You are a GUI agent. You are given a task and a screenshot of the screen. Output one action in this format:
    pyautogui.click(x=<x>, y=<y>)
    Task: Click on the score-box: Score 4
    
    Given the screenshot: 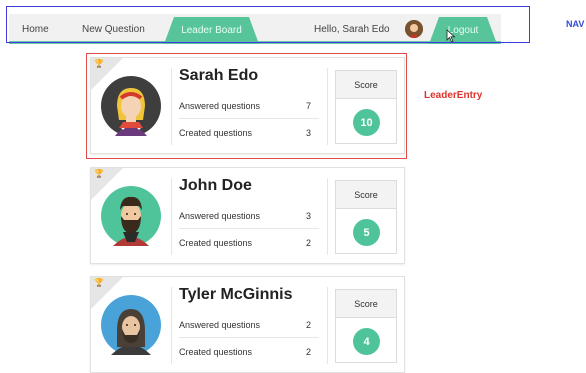 What is the action you would take?
    pyautogui.click(x=366, y=326)
    